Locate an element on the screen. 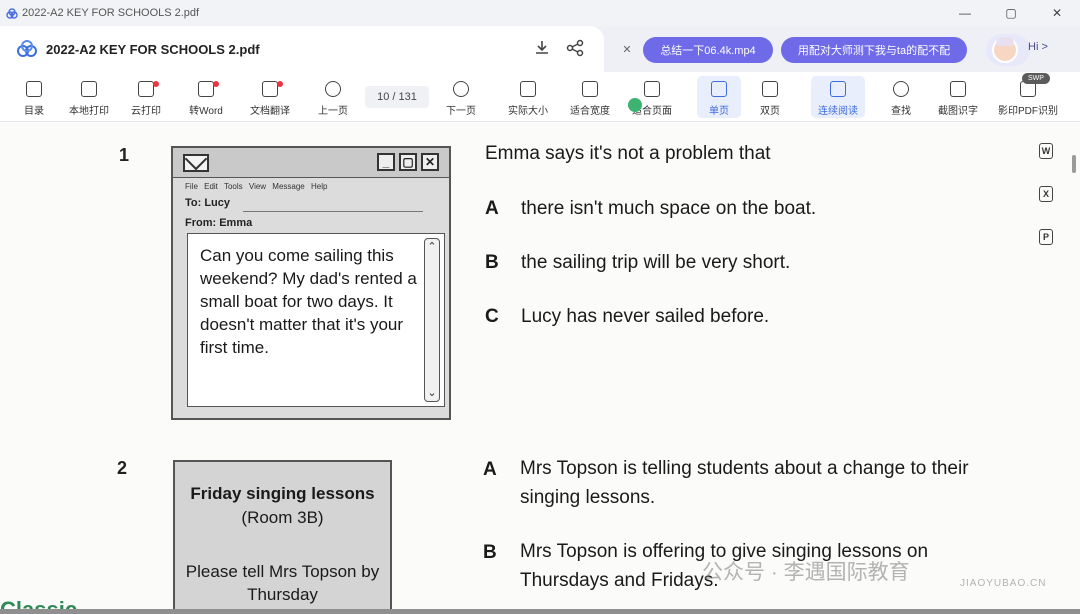 The image size is (1080, 614). side-ppt-button: P is located at coordinates (1046, 237).